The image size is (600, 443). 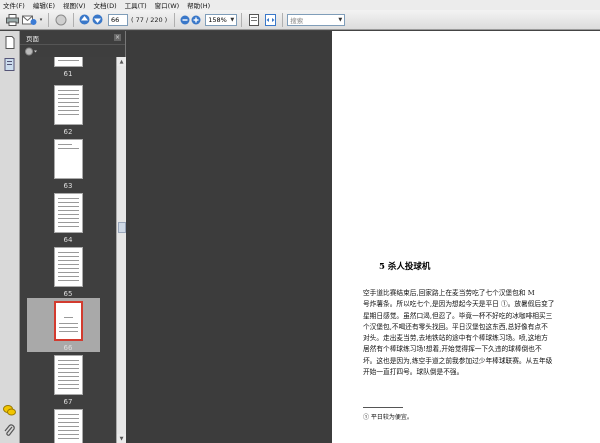 I want to click on text-line: 个汉堡包,不喝还有零头找回。平日汉堡包这东西,总好像有点不, so click(x=455, y=326).